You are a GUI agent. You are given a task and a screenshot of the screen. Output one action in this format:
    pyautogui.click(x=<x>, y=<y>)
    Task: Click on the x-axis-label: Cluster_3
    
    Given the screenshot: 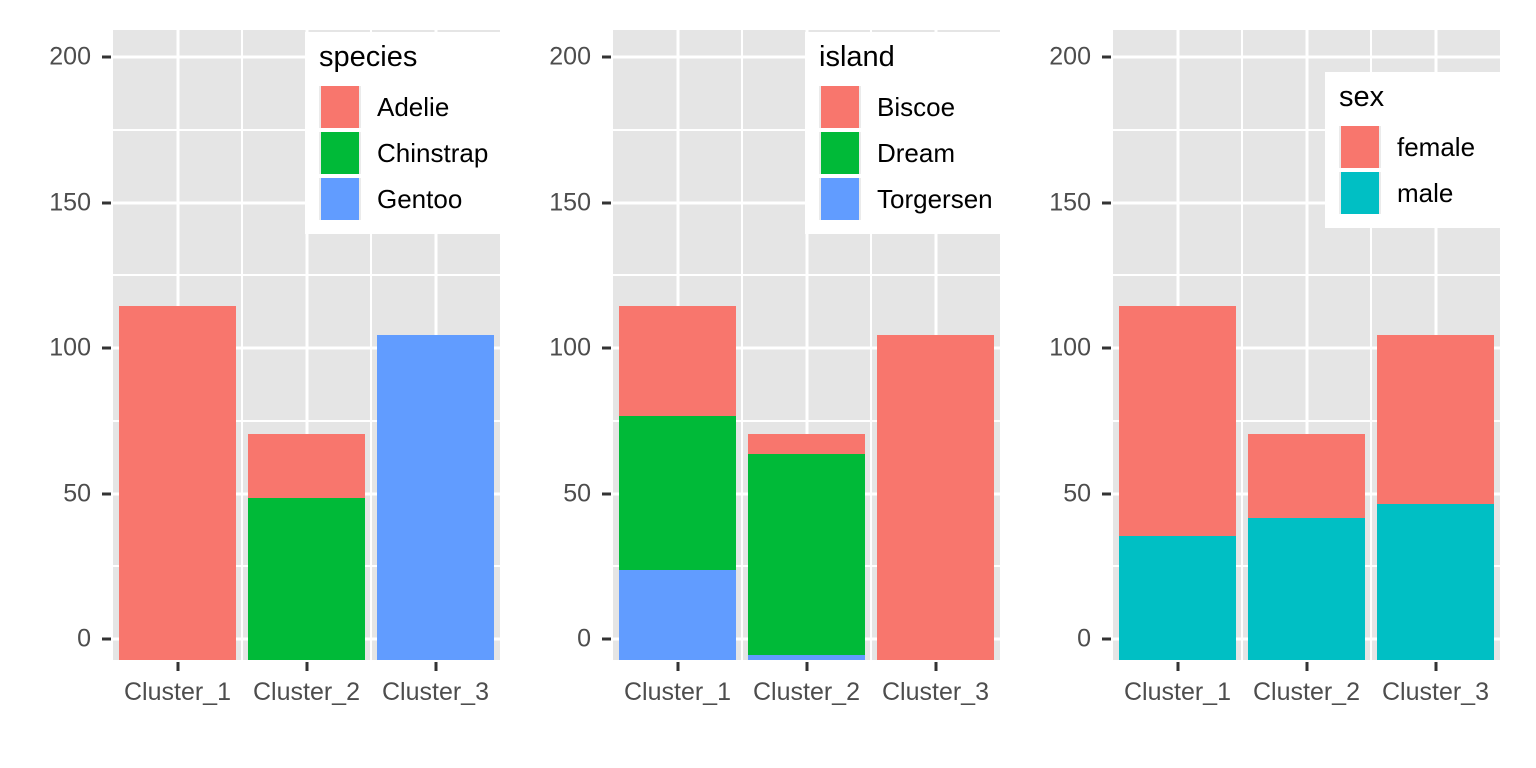 What is the action you would take?
    pyautogui.click(x=1435, y=692)
    